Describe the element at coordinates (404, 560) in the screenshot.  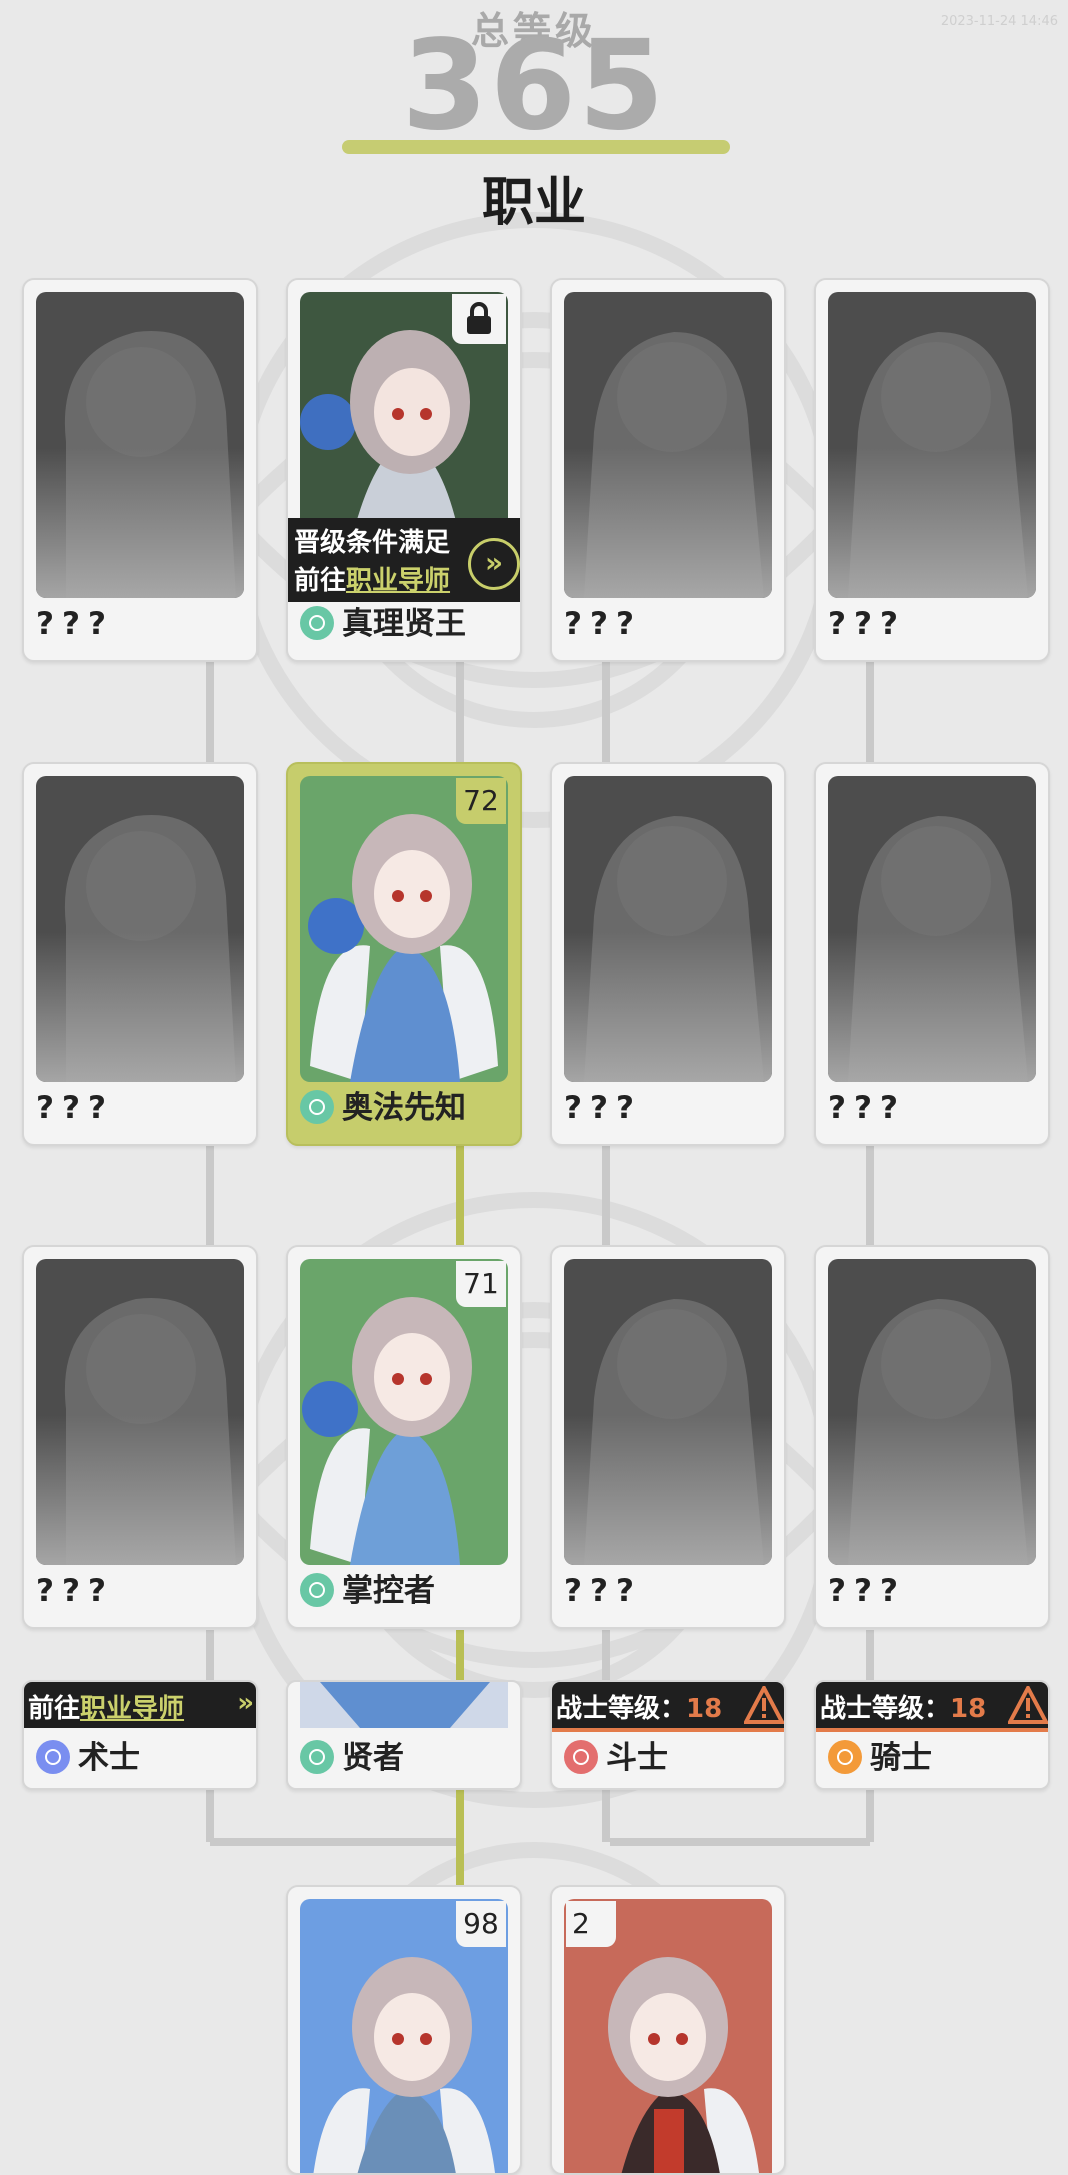
I see `promotion-banner: 晋级条件满足 前往职业导师 »` at that location.